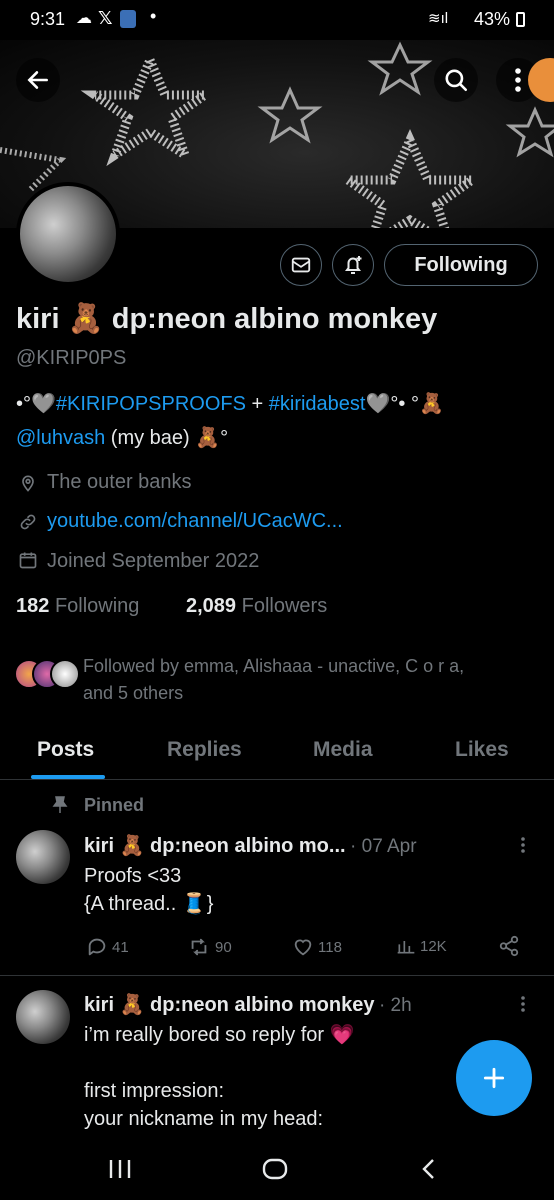 Image resolution: width=554 pixels, height=1200 pixels. Describe the element at coordinates (284, 606) in the screenshot. I see `followers-label: Followers` at that location.